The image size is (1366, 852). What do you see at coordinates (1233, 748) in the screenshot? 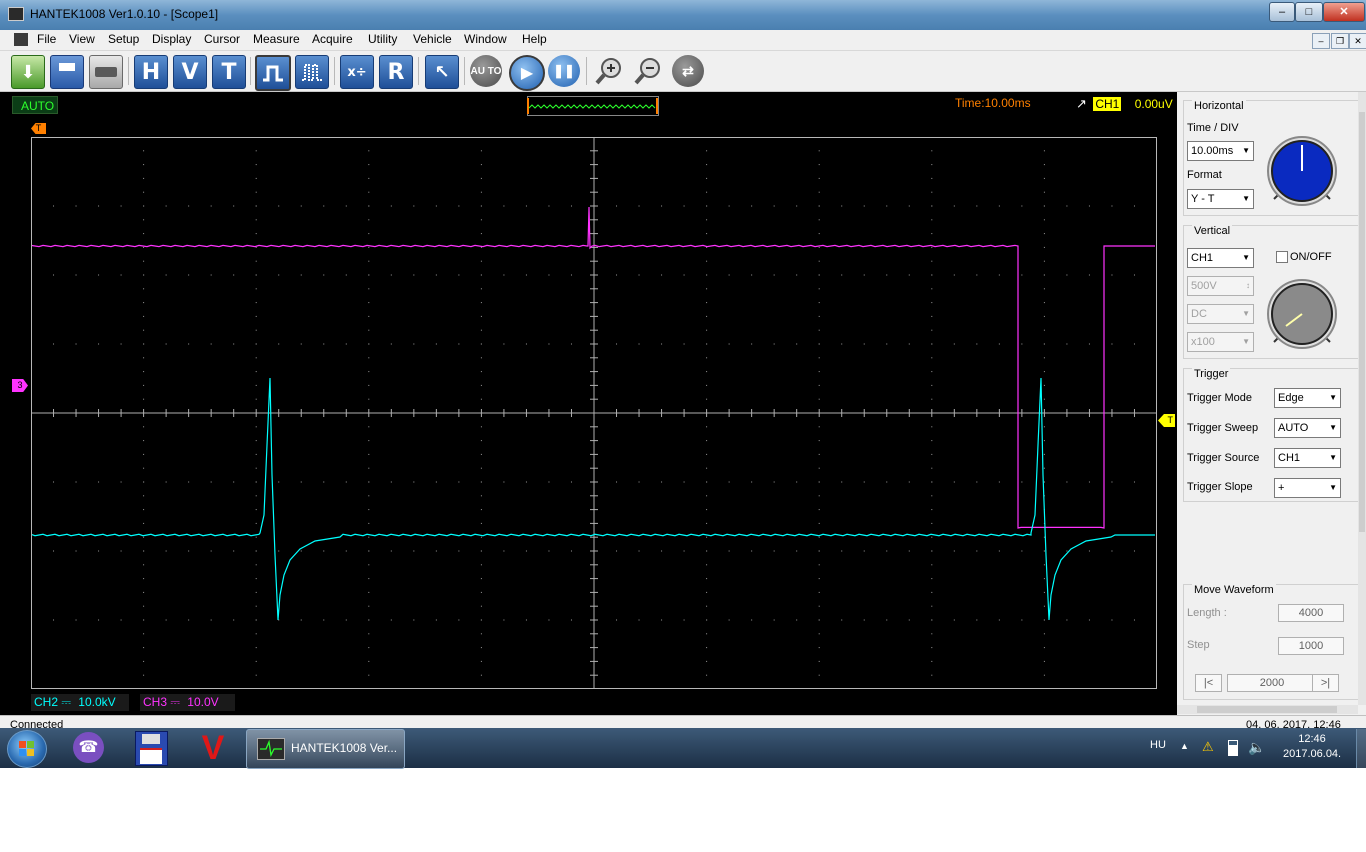
I see `battery-icon` at bounding box center [1233, 748].